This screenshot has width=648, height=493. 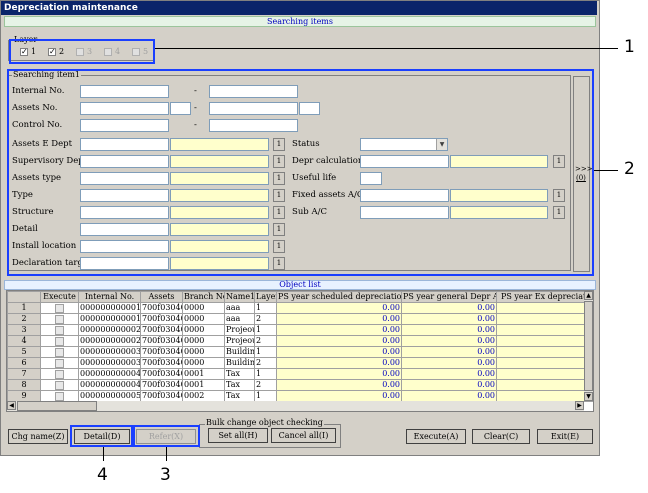 What do you see at coordinates (124, 178) in the screenshot?
I see `assets-type-input` at bounding box center [124, 178].